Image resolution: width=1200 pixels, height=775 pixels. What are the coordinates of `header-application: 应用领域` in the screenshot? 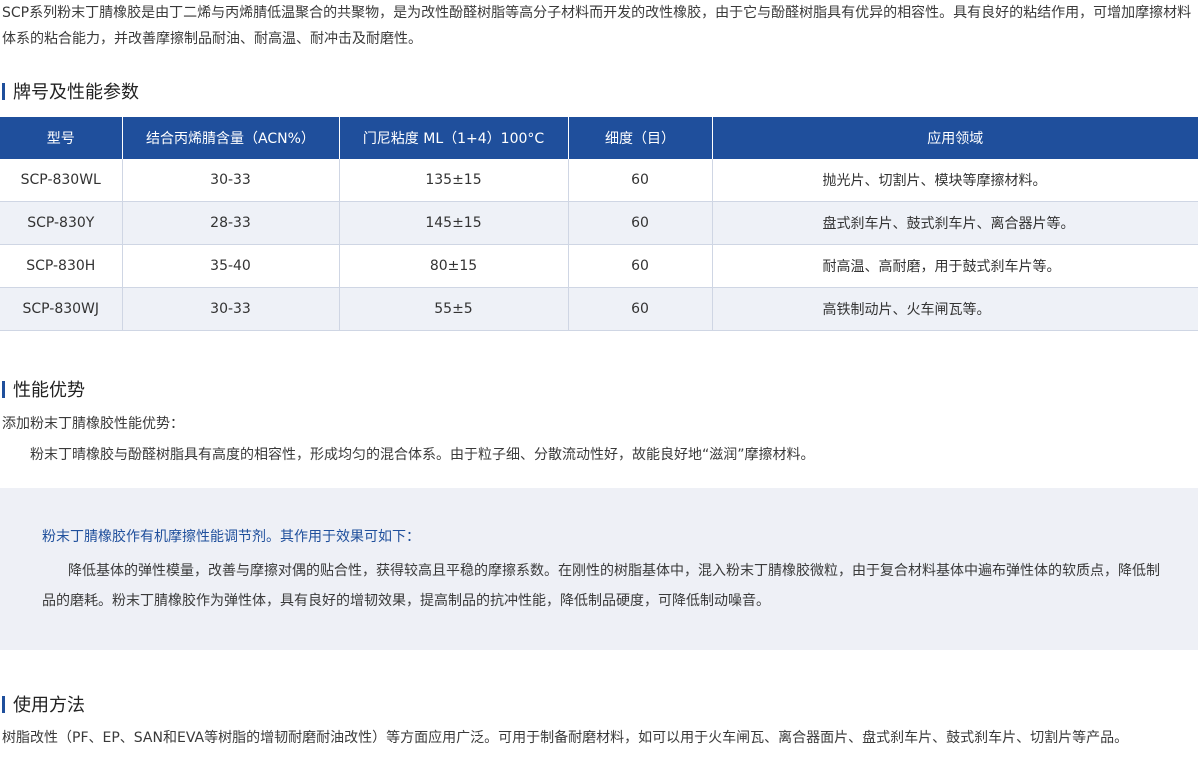 It's located at (955, 138).